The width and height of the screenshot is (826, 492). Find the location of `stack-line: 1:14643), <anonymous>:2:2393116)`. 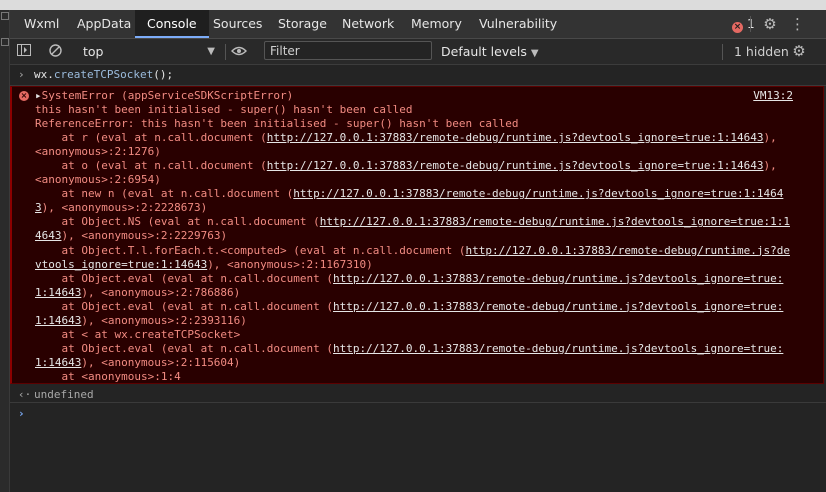

stack-line: 1:14643), <anonymous>:2:2393116) is located at coordinates (428, 321).